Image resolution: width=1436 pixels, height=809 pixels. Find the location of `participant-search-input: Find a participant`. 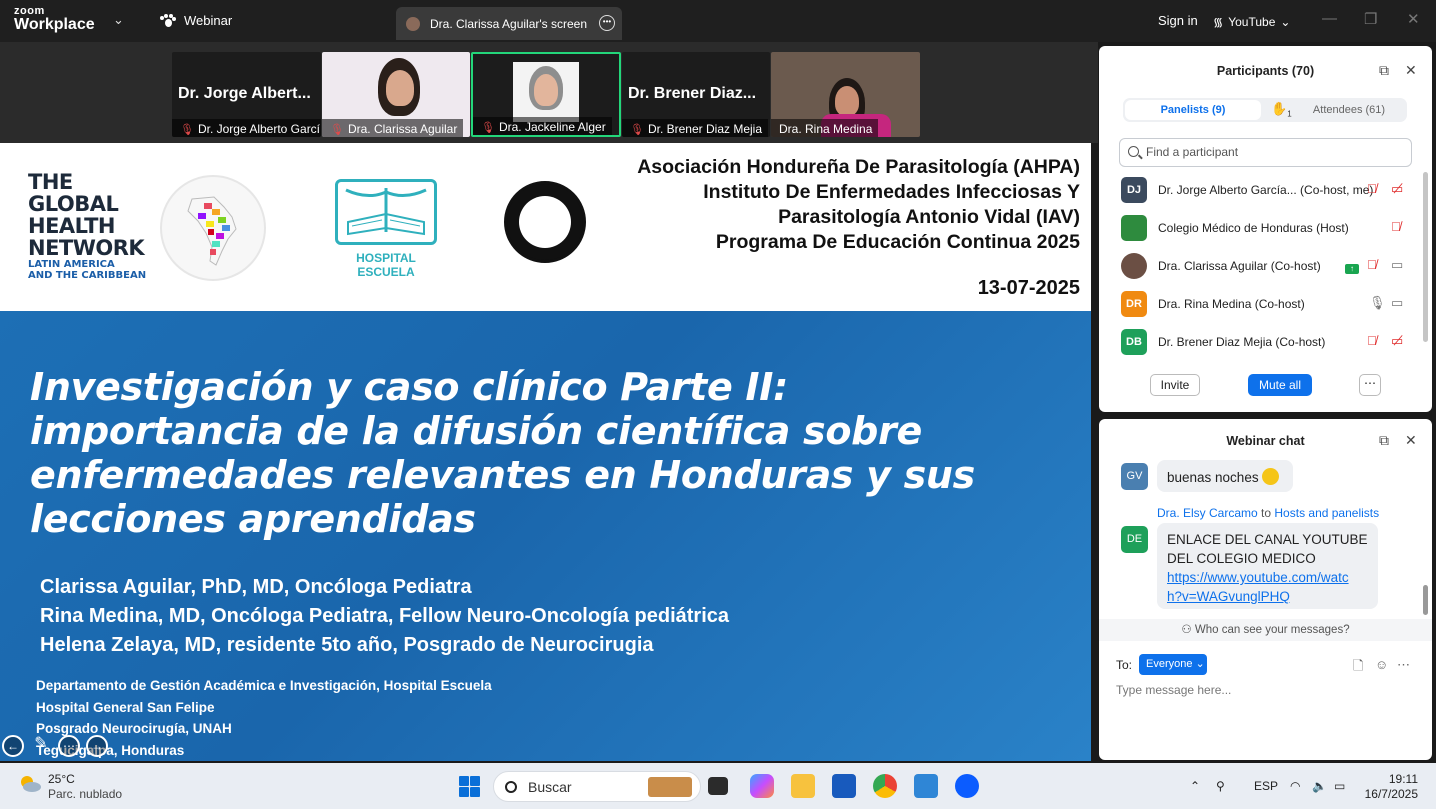

participant-search-input: Find a participant is located at coordinates (1265, 152).